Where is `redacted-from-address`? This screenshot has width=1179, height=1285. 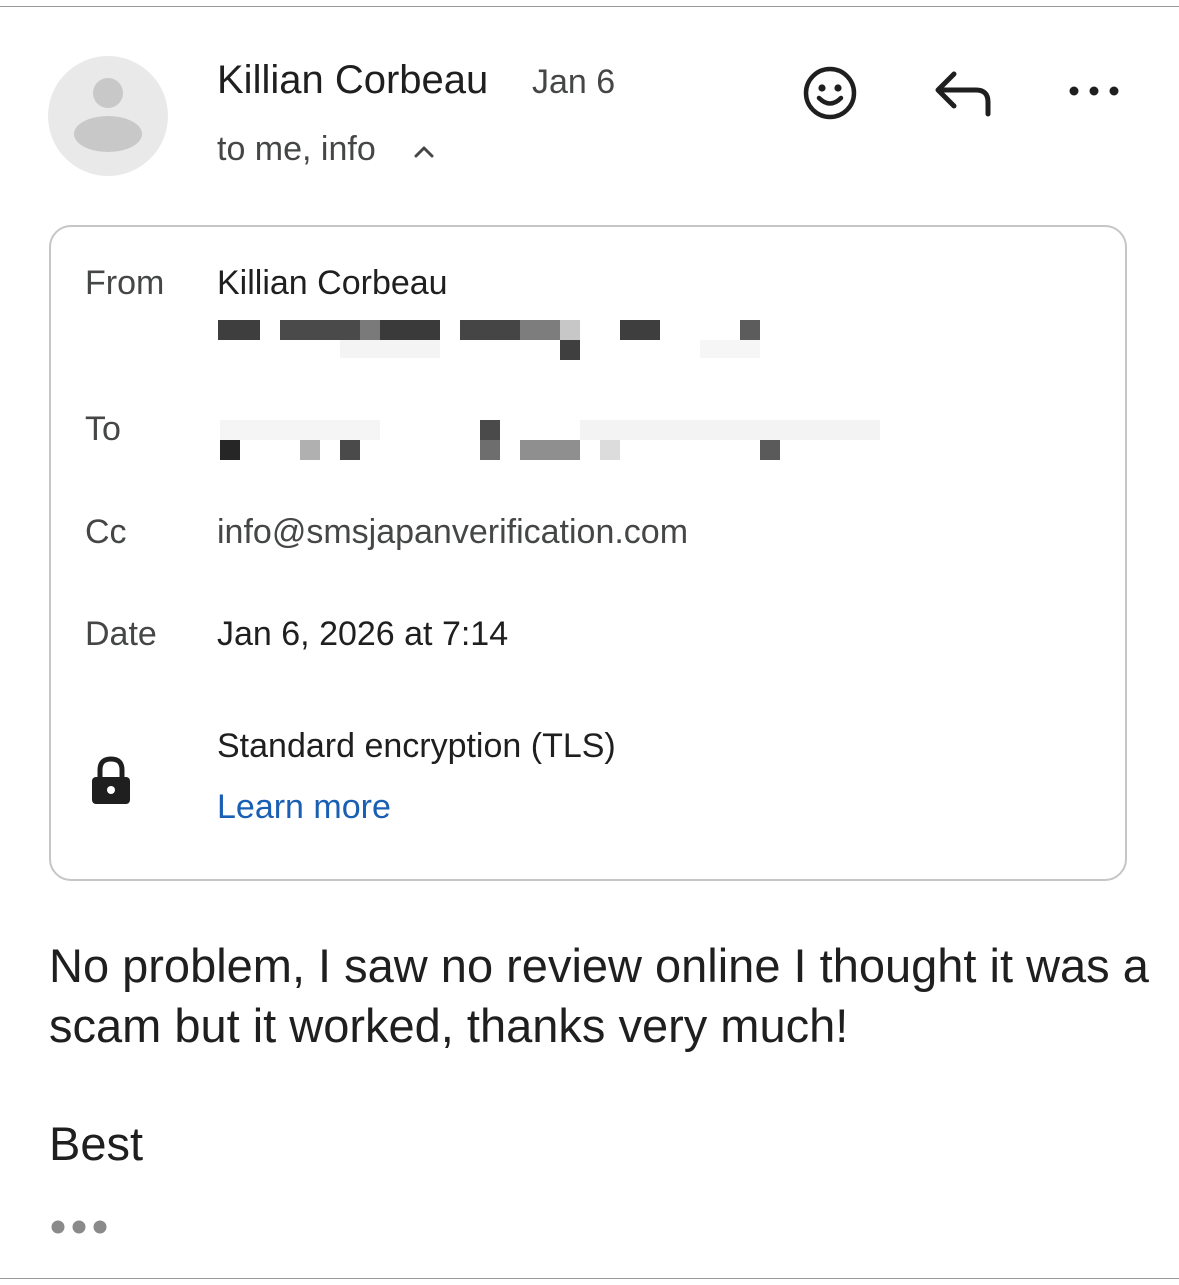 redacted-from-address is located at coordinates (490, 340).